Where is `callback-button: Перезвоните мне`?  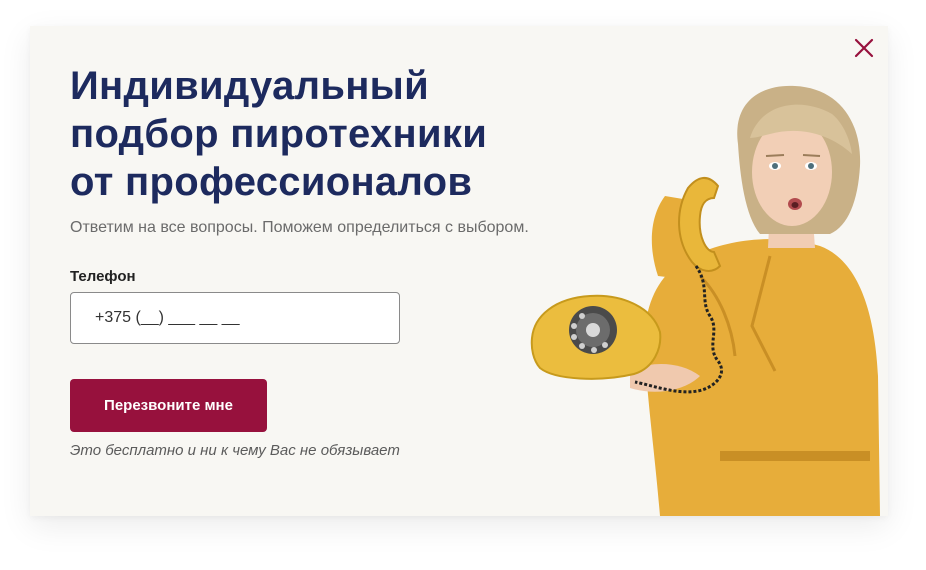
callback-button: Перезвоните мне is located at coordinates (168, 405).